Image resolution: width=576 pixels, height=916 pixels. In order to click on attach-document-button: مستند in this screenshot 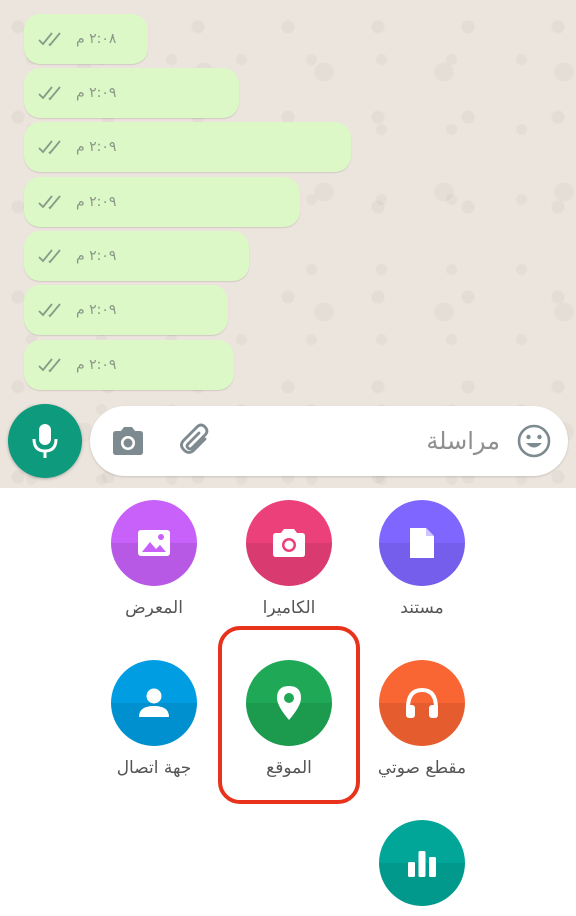, I will do `click(422, 559)`.